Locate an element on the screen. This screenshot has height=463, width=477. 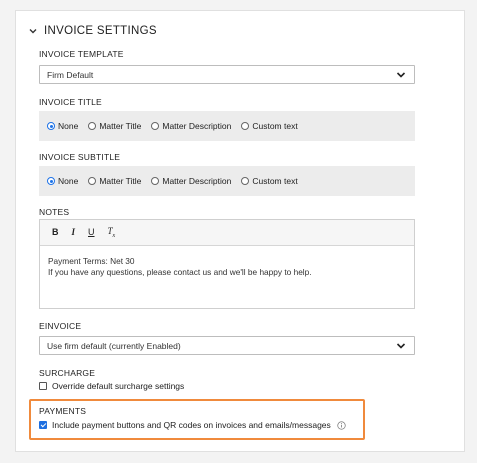
section-header: INVOICE SETTINGS is located at coordinates (92, 31).